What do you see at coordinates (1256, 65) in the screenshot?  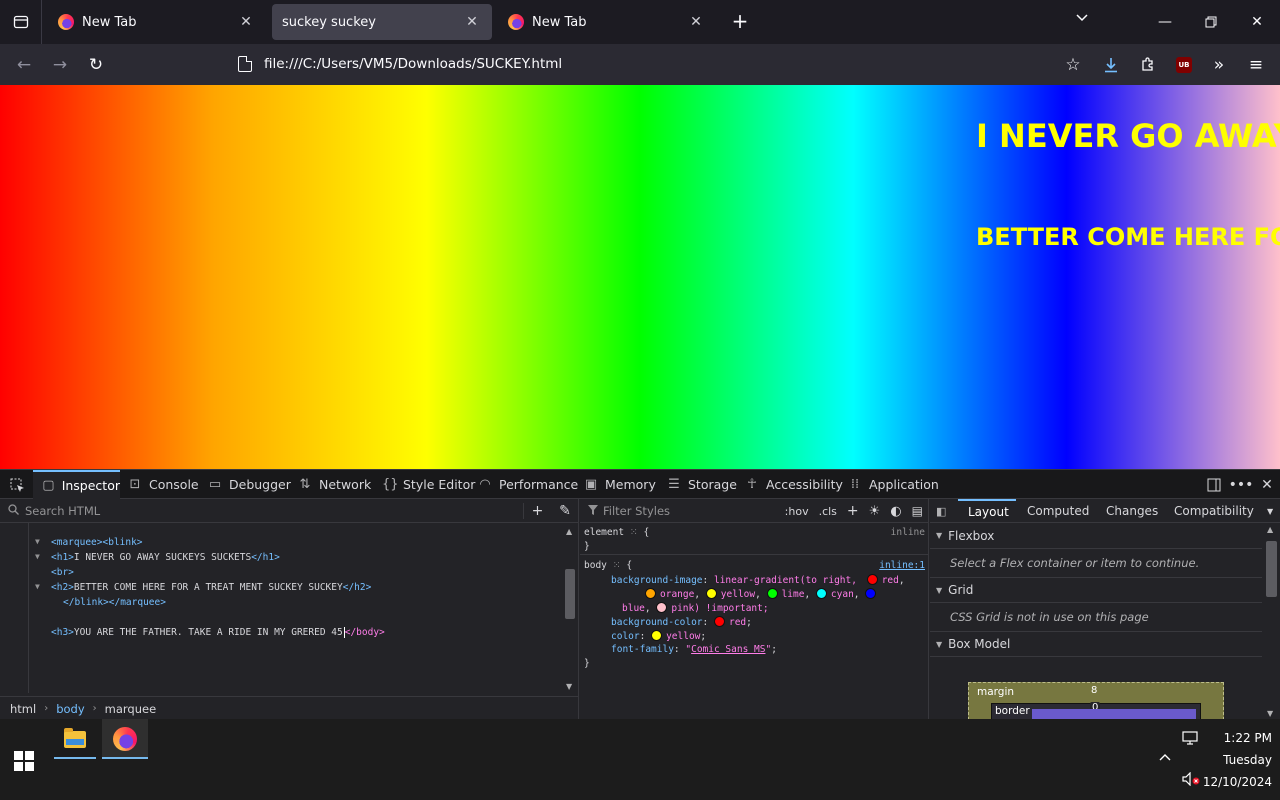 I see `hamburger-menu-icon: ≡` at bounding box center [1256, 65].